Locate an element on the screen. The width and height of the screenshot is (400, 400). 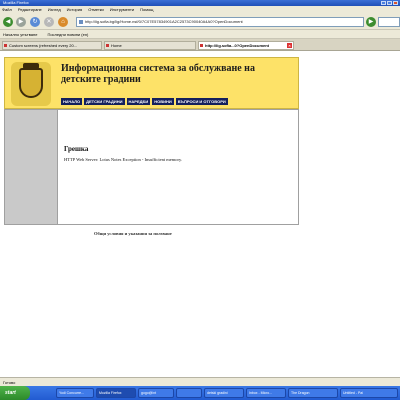
left-sidebar is located at coordinates (31, 167).